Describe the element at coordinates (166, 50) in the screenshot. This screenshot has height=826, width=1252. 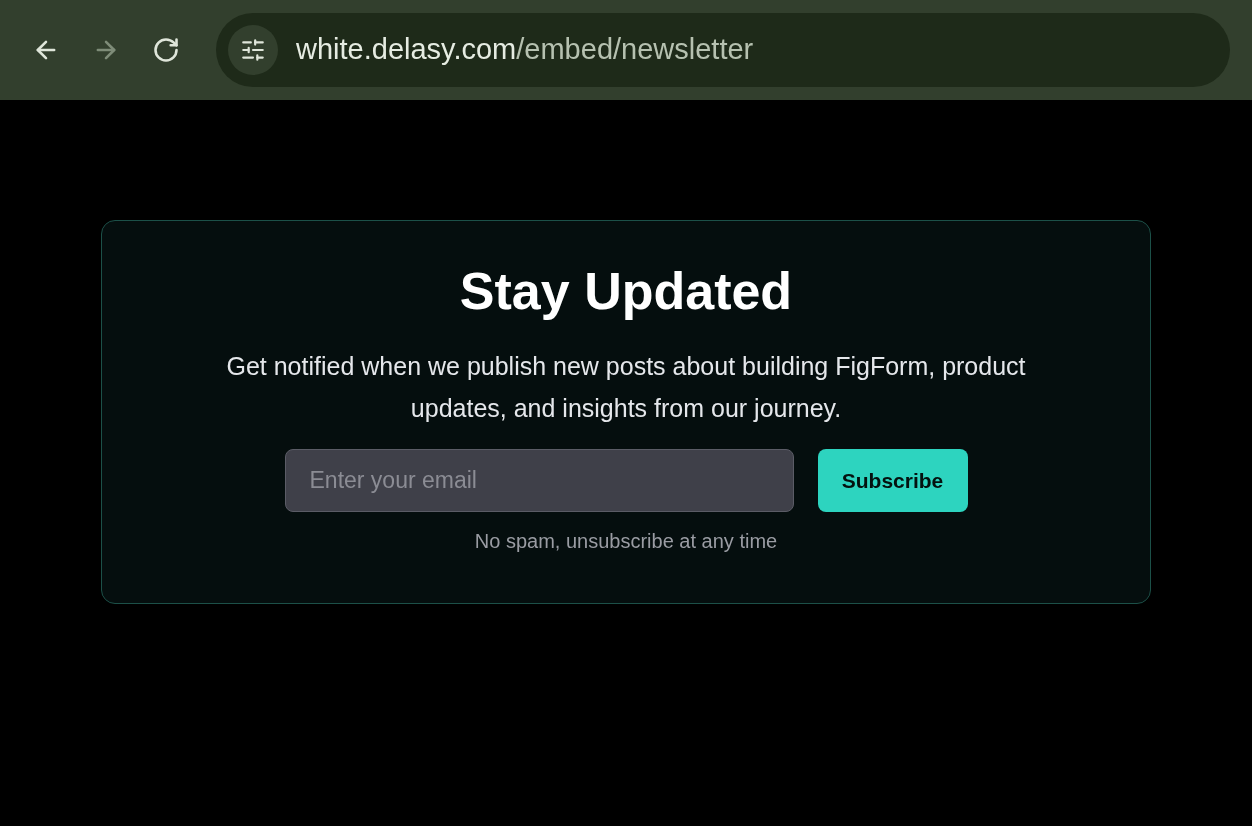
I see `reload-icon` at that location.